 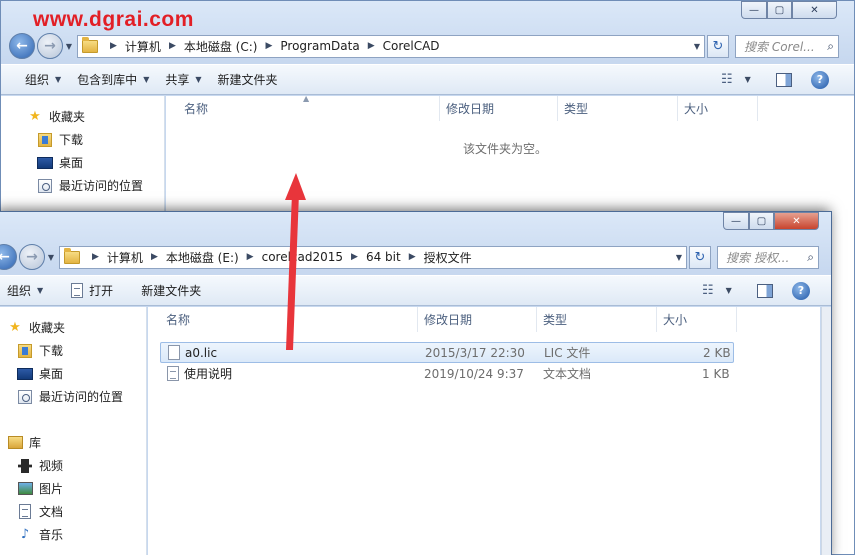 I want to click on help-icon: ?, so click(x=820, y=79).